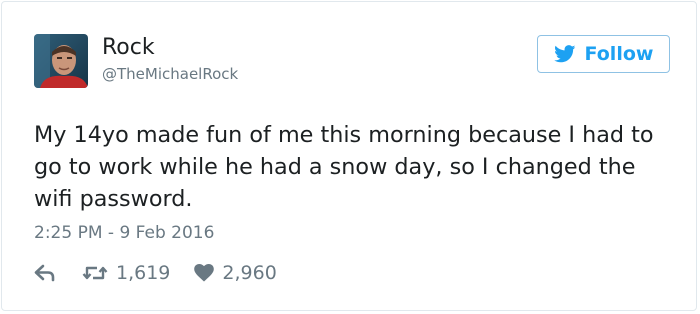  I want to click on reply-button, so click(45, 273).